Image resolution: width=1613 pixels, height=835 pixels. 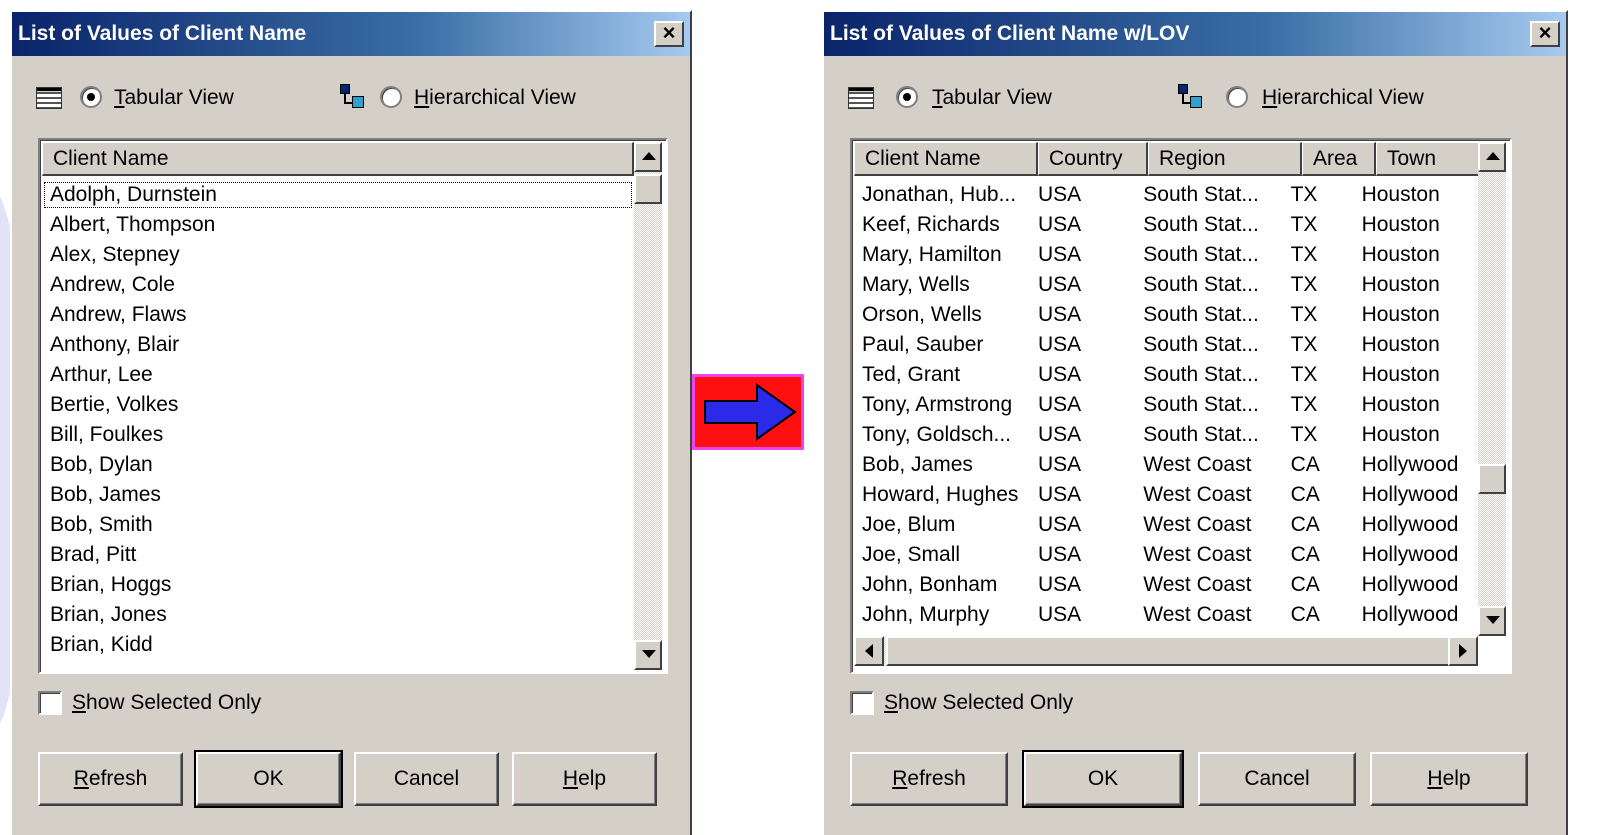 I want to click on table-row: Bob, James, so click(x=338, y=495).